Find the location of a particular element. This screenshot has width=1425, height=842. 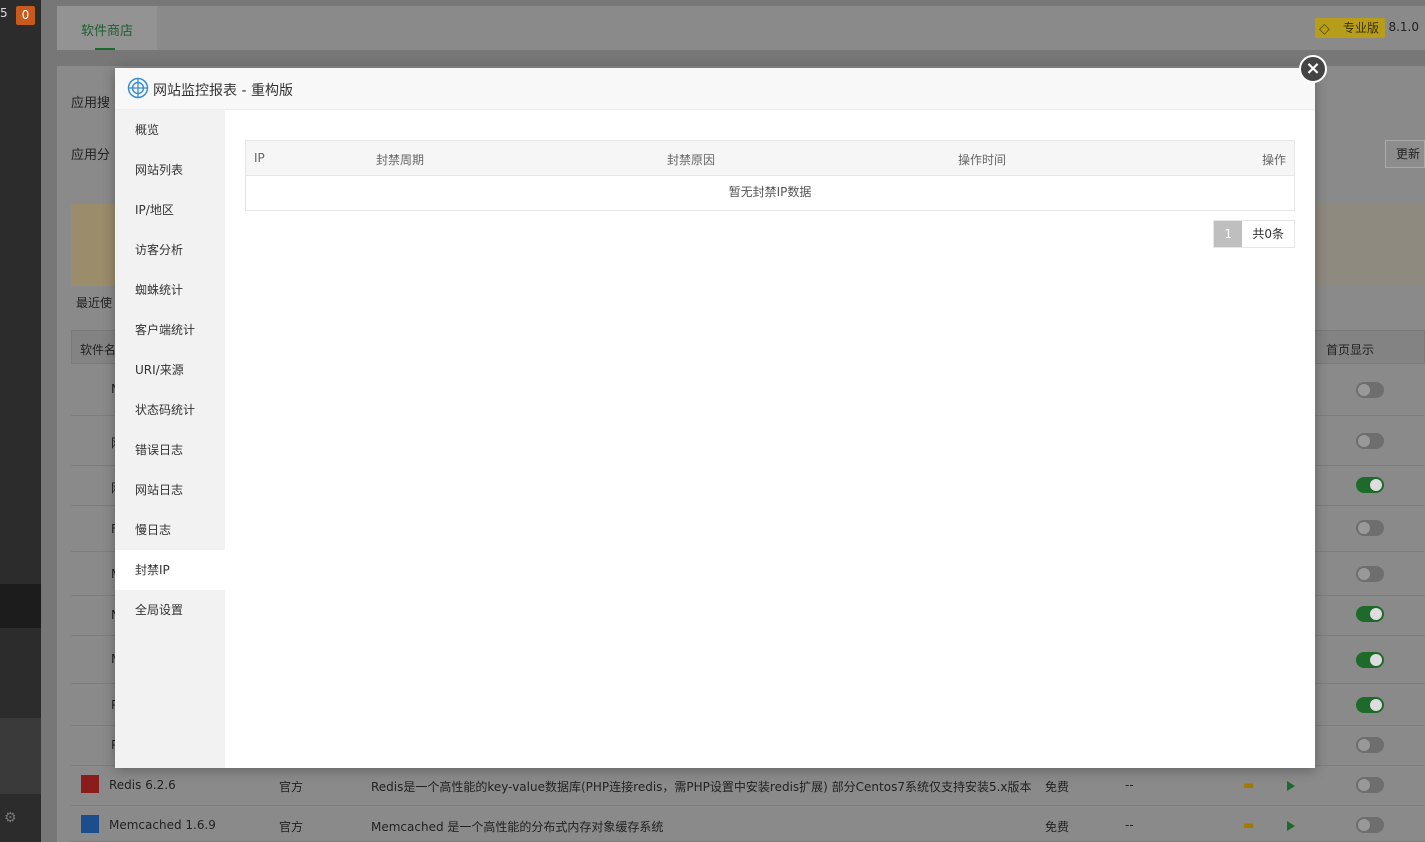

modal-title: 网站监控报表 - 重构版 is located at coordinates (223, 91).